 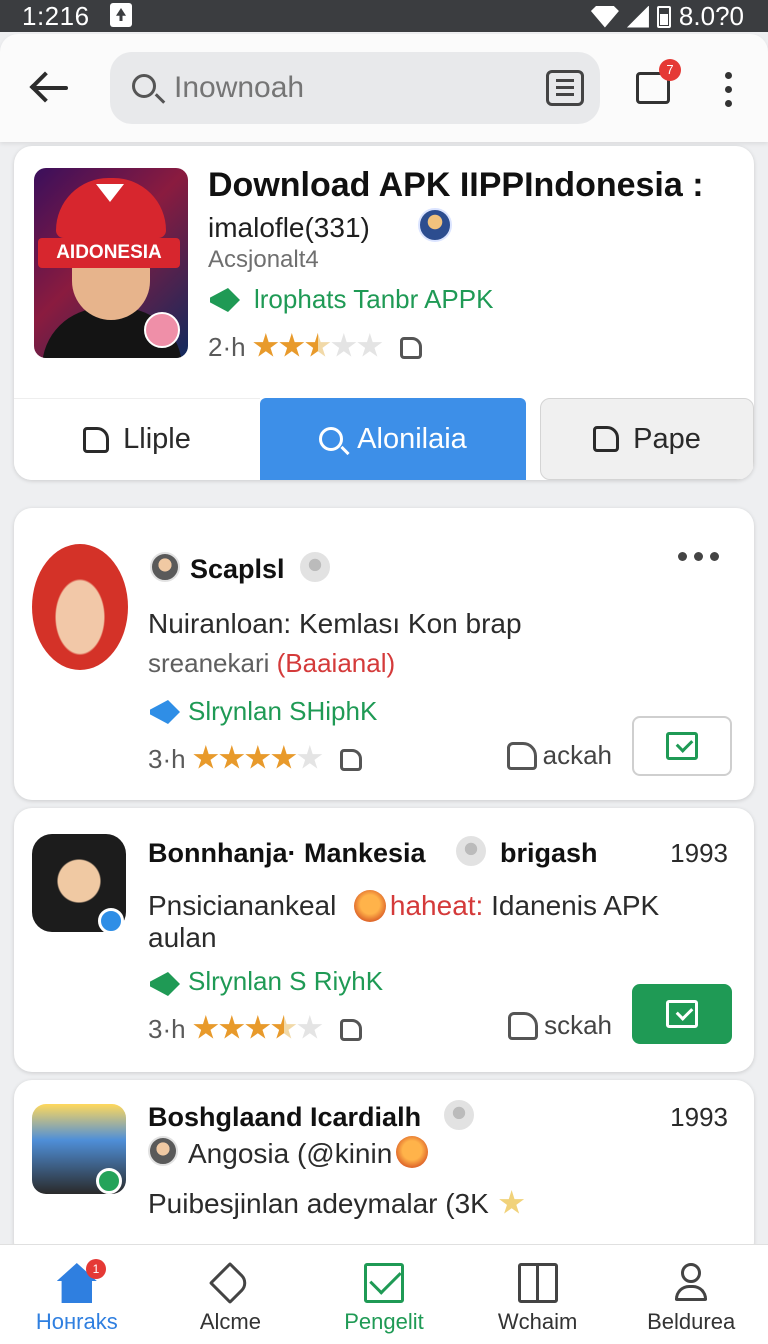 What do you see at coordinates (287, 853) in the screenshot?
I see `post-author: Bonnhanja· Mankesia` at bounding box center [287, 853].